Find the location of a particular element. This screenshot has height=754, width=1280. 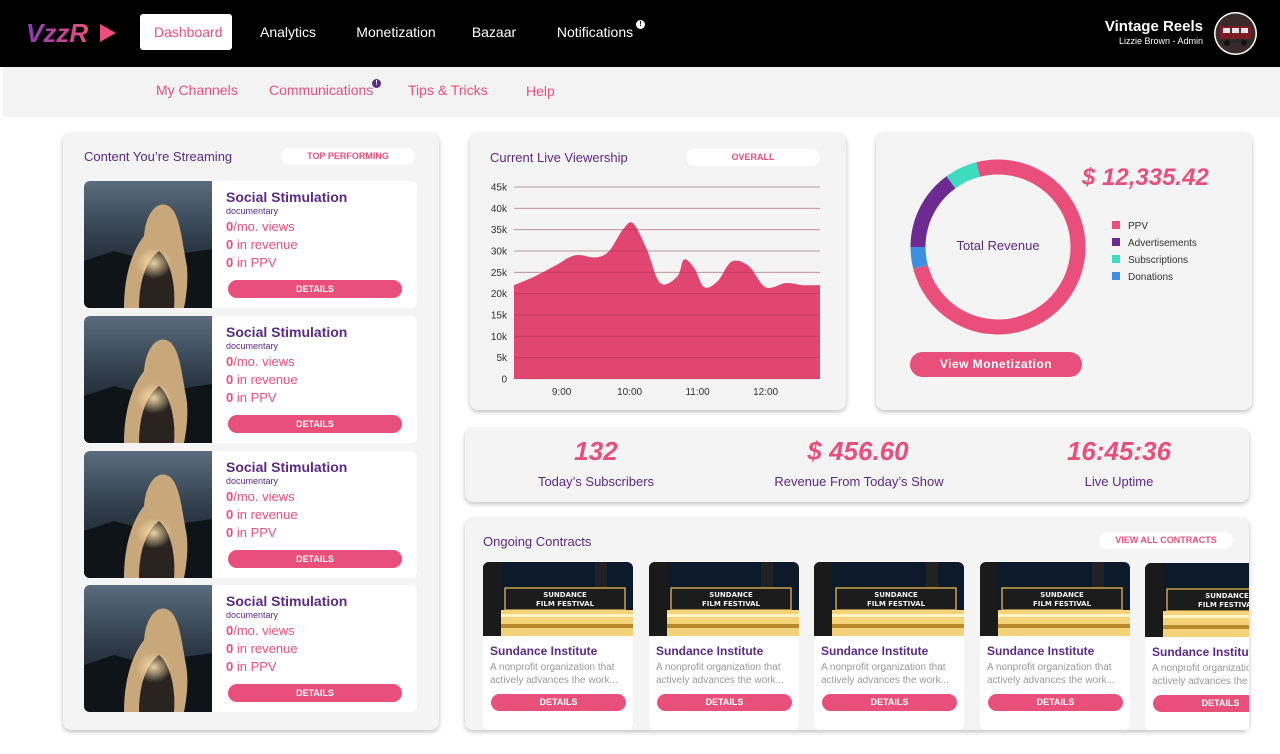

y-tick-label: 25k is located at coordinates (499, 273).